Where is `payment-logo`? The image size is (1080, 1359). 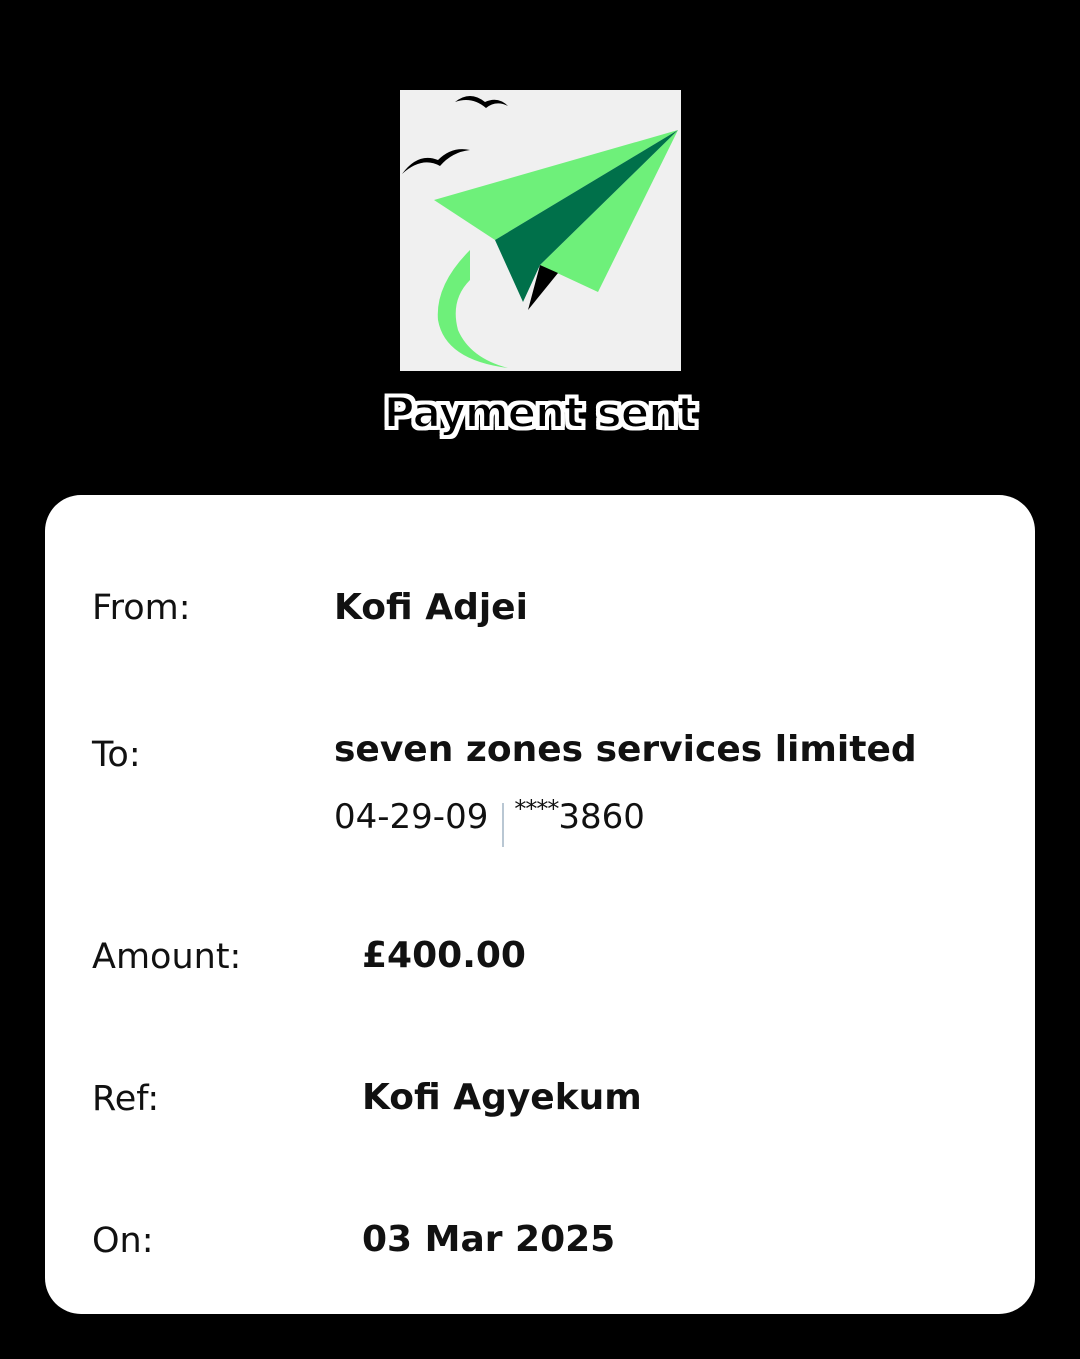 payment-logo is located at coordinates (540, 230).